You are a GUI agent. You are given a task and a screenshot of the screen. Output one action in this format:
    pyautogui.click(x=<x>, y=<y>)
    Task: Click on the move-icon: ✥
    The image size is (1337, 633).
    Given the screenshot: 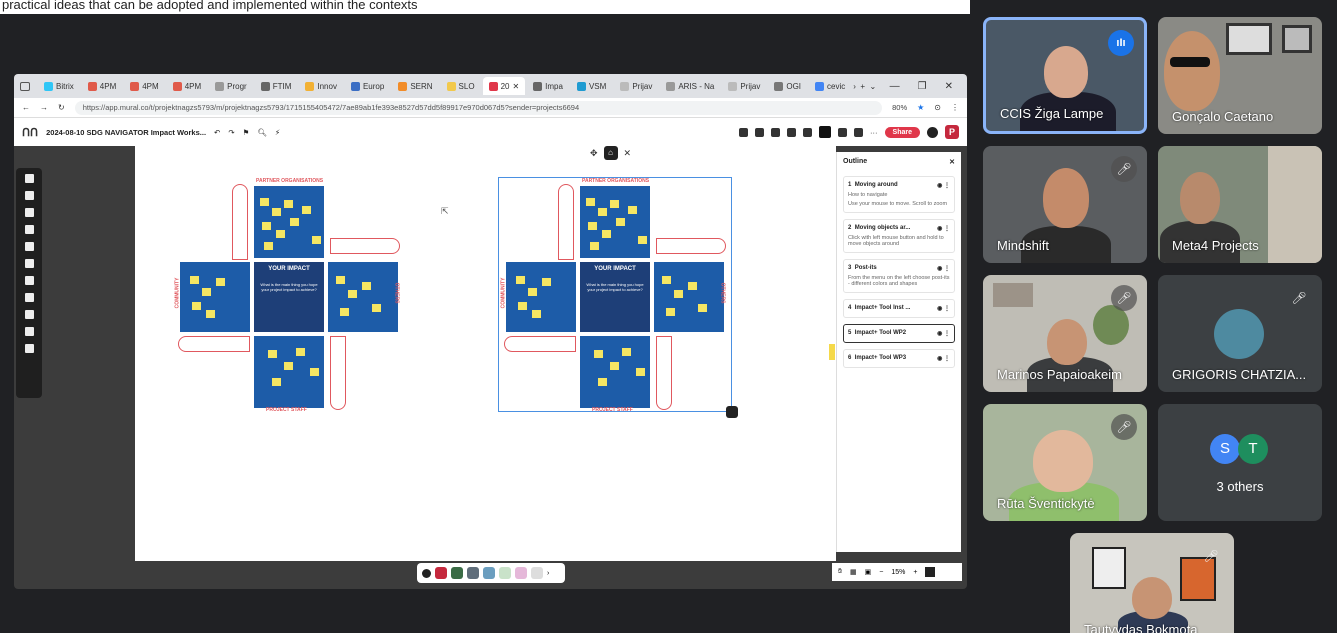 What is the action you would take?
    pyautogui.click(x=594, y=153)
    